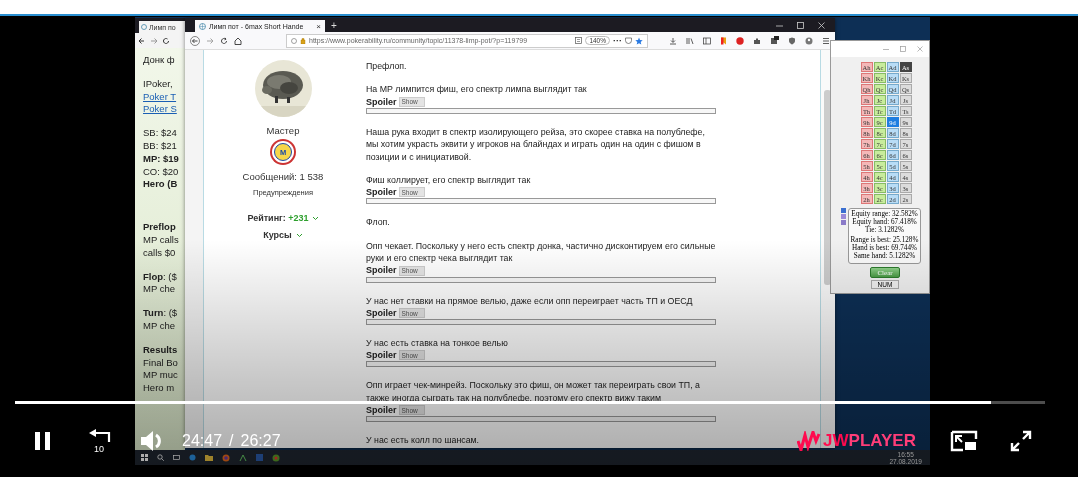 This screenshot has width=1078, height=477. Describe the element at coordinates (1021, 441) in the screenshot. I see `fullscreen-button` at that location.